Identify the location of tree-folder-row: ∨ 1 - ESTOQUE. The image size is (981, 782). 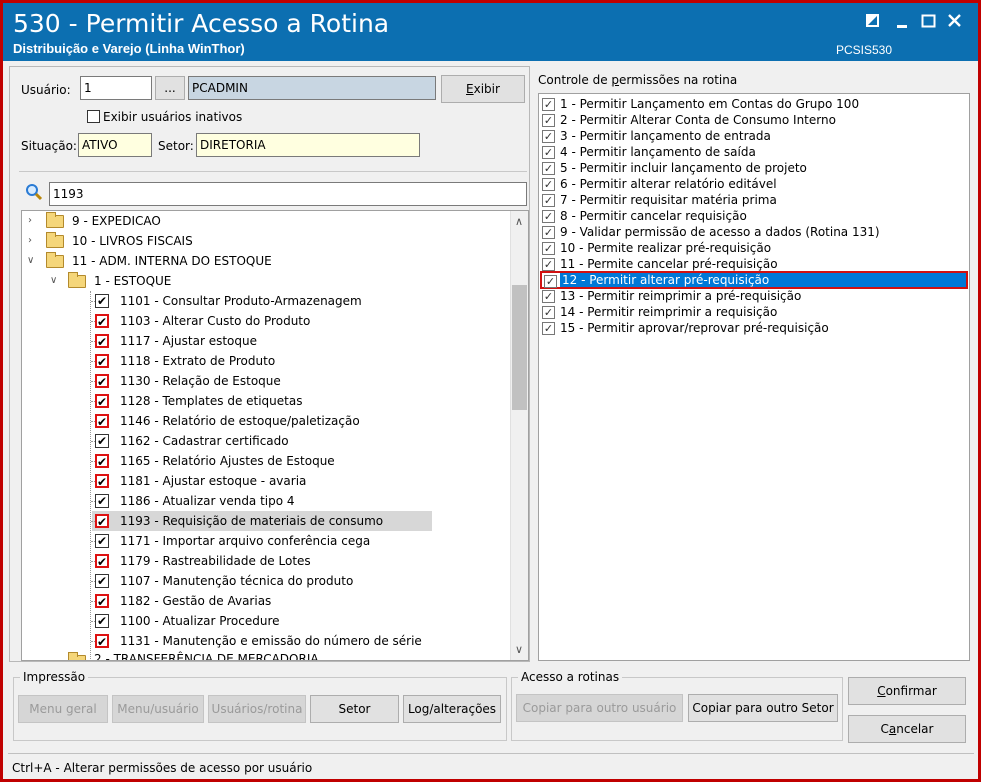
(266, 281).